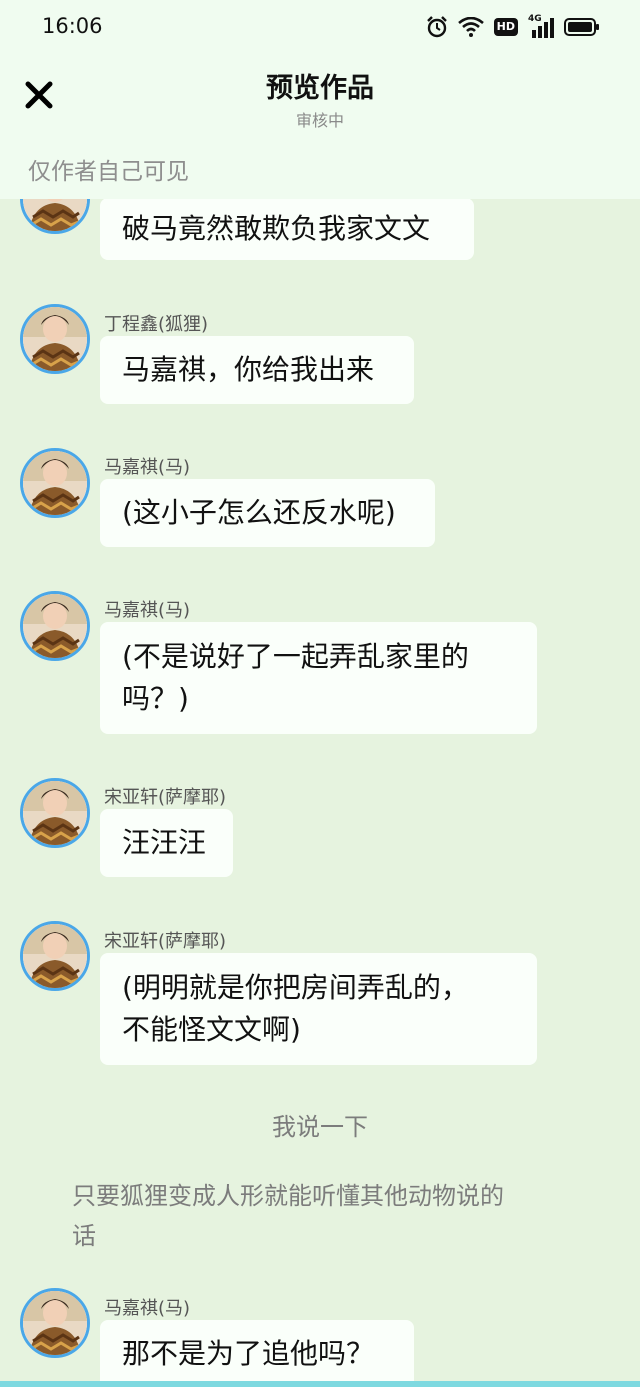 The height and width of the screenshot is (1387, 640). What do you see at coordinates (295, 987) in the screenshot?
I see `message-text-line: (明明就是你把房间弄乱的，` at bounding box center [295, 987].